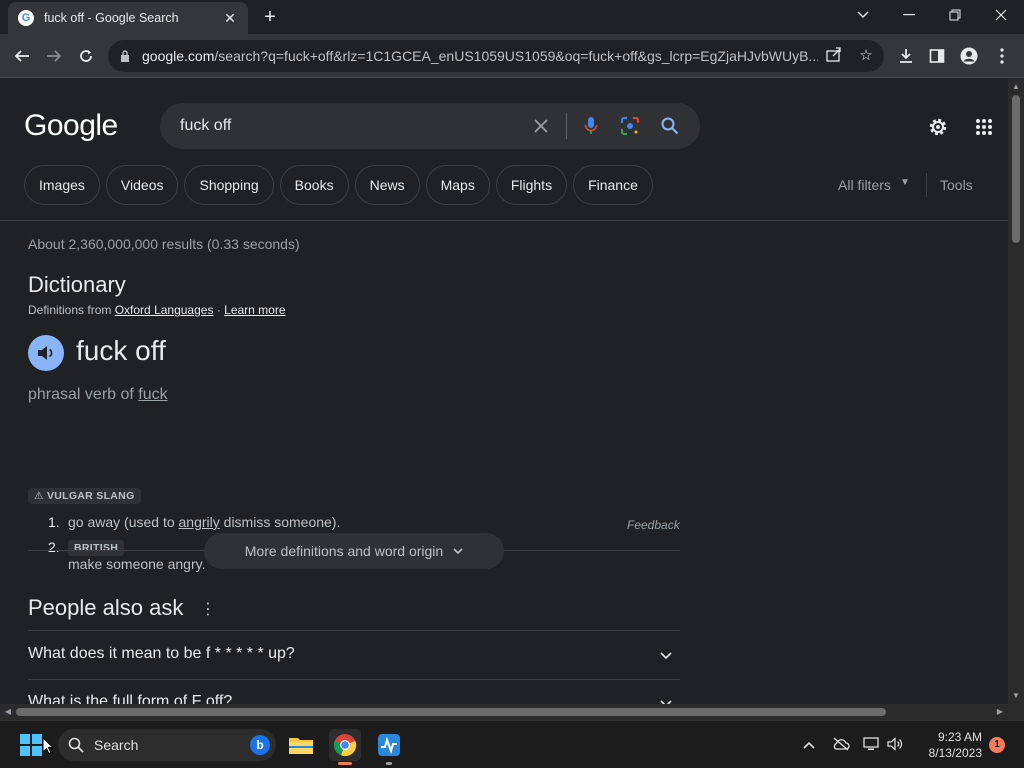 This screenshot has height=768, width=1024. Describe the element at coordinates (130, 698) in the screenshot. I see `paa-question: What is the full form of F off?` at that location.